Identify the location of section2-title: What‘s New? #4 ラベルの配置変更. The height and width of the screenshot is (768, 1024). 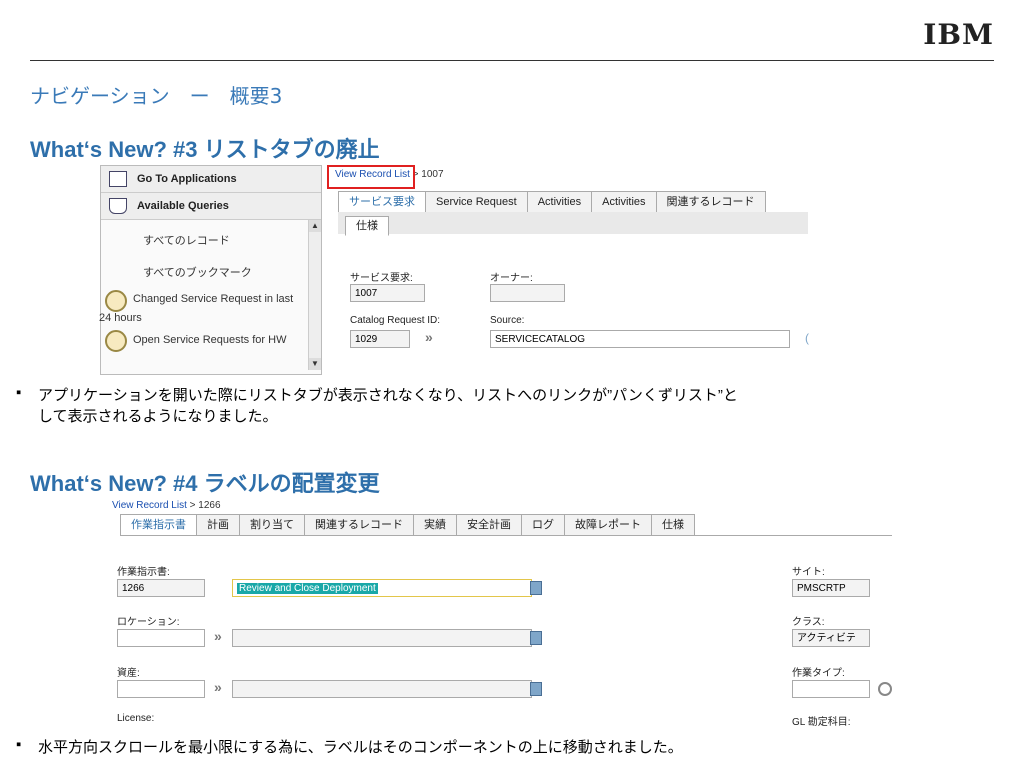
(205, 483).